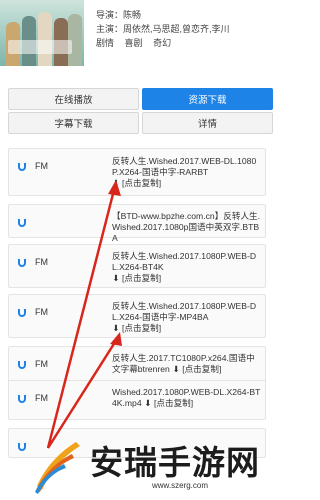  I want to click on genre-tag: 喜剧, so click(134, 43).